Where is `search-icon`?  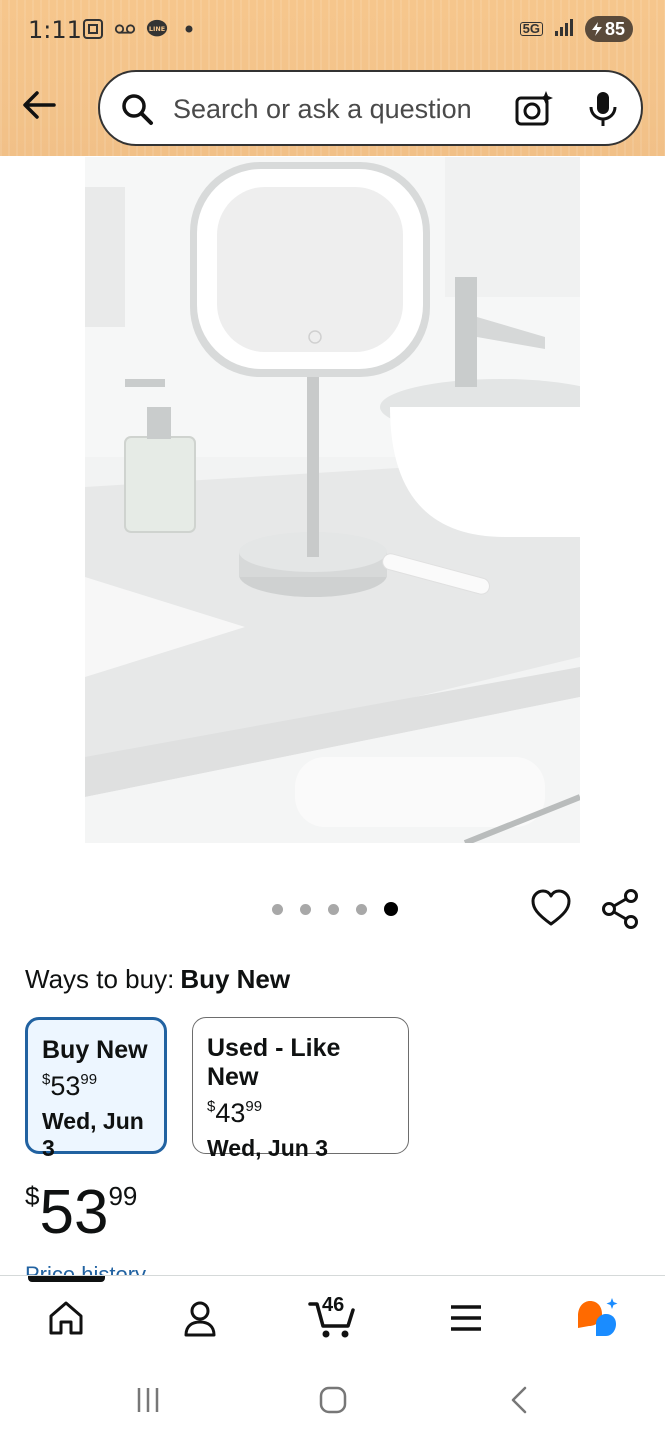
search-icon is located at coordinates (137, 109).